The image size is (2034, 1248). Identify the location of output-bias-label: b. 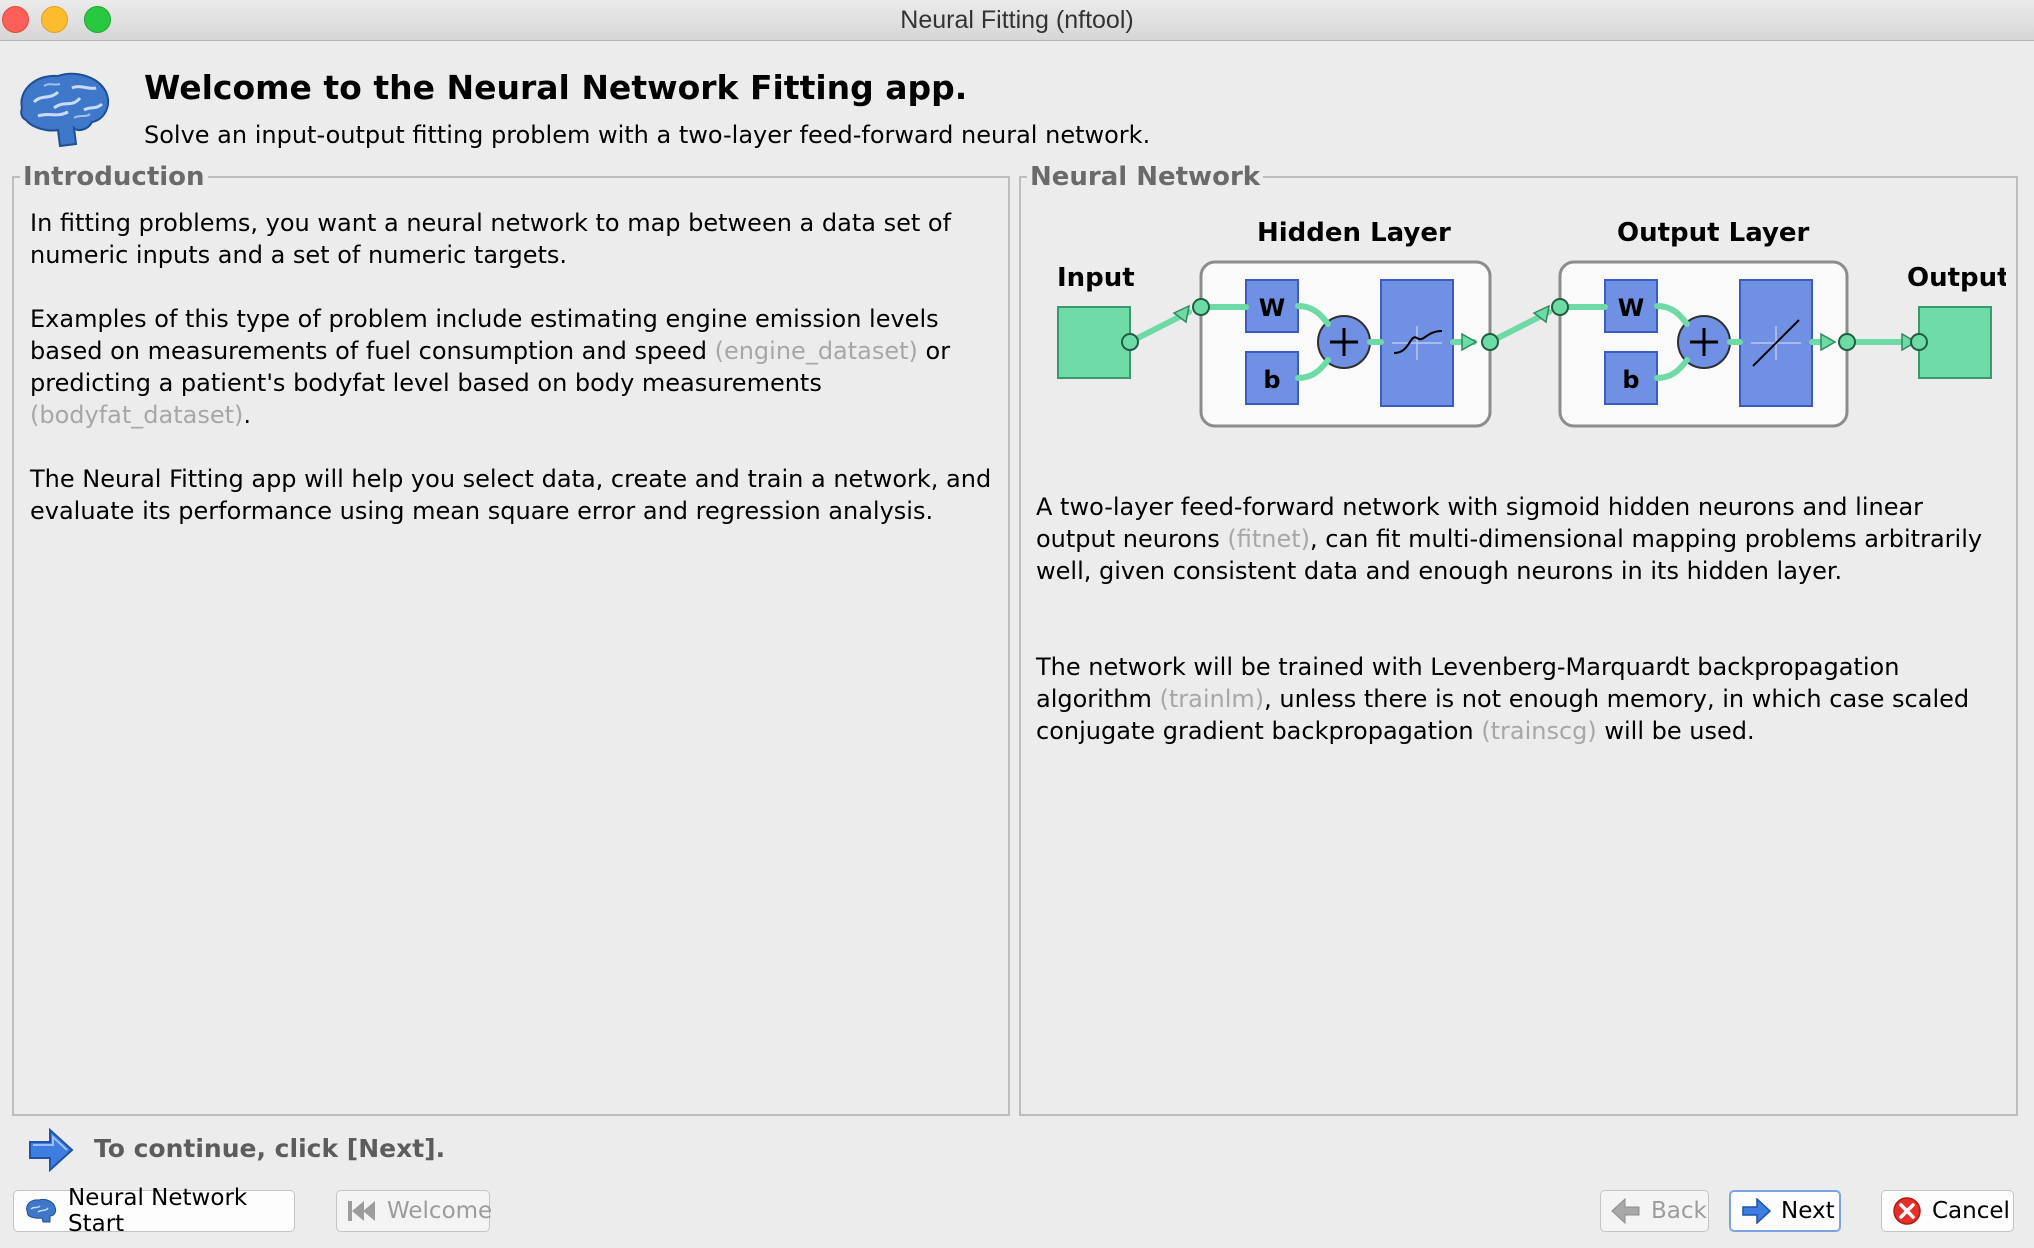
(1630, 380).